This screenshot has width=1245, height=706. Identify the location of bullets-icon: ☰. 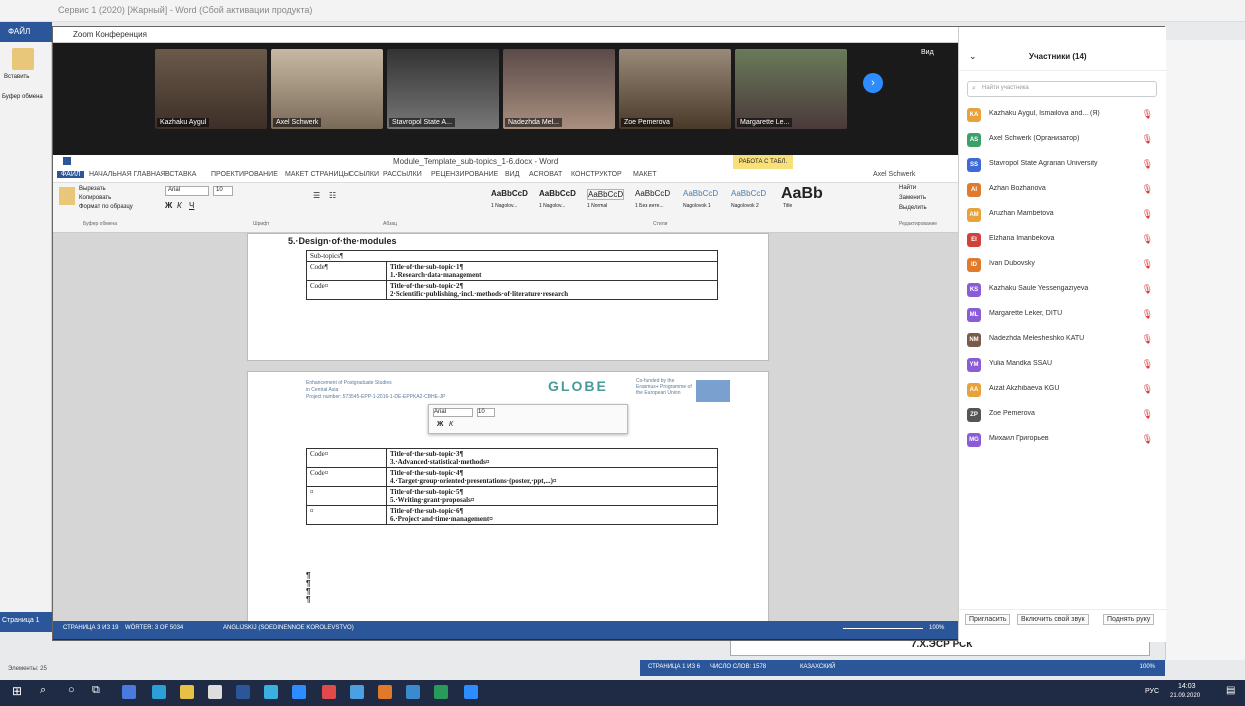
(316, 195).